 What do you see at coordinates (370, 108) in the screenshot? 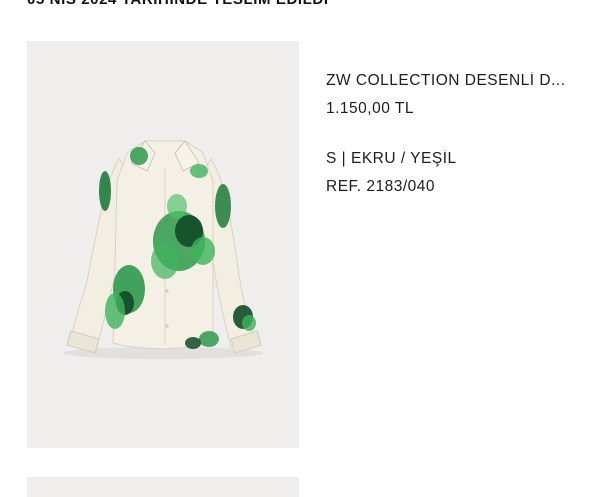
I see `product-price: 1.150,00 TL` at bounding box center [370, 108].